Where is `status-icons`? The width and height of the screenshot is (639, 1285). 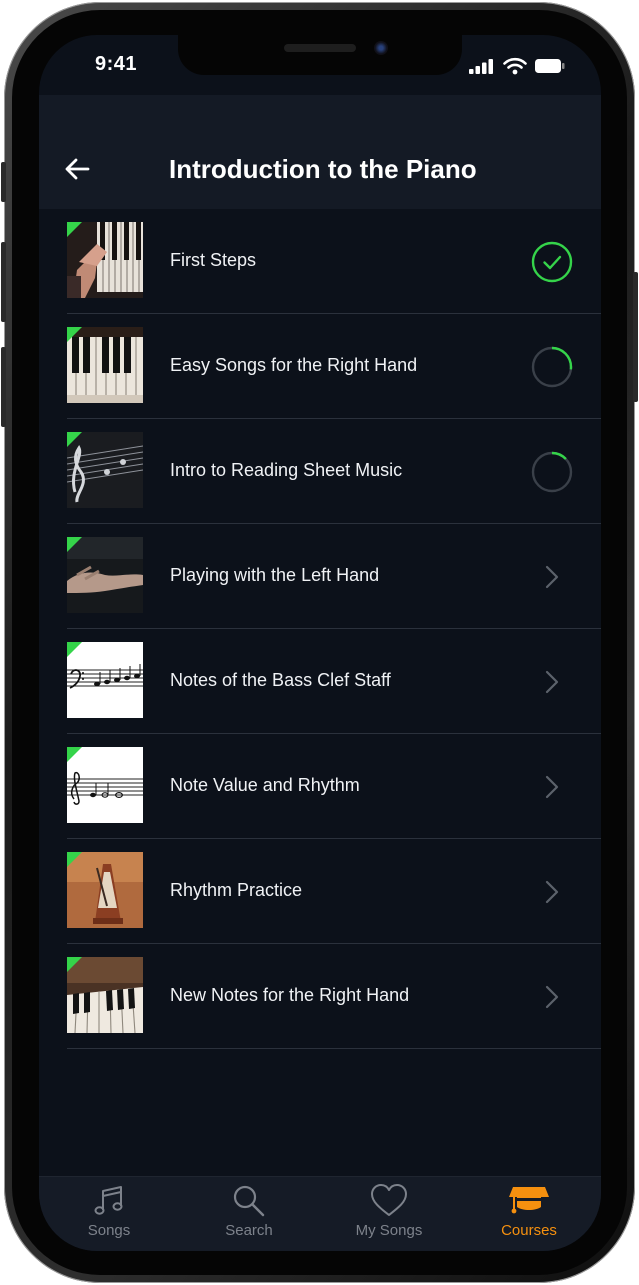
status-icons is located at coordinates (517, 66).